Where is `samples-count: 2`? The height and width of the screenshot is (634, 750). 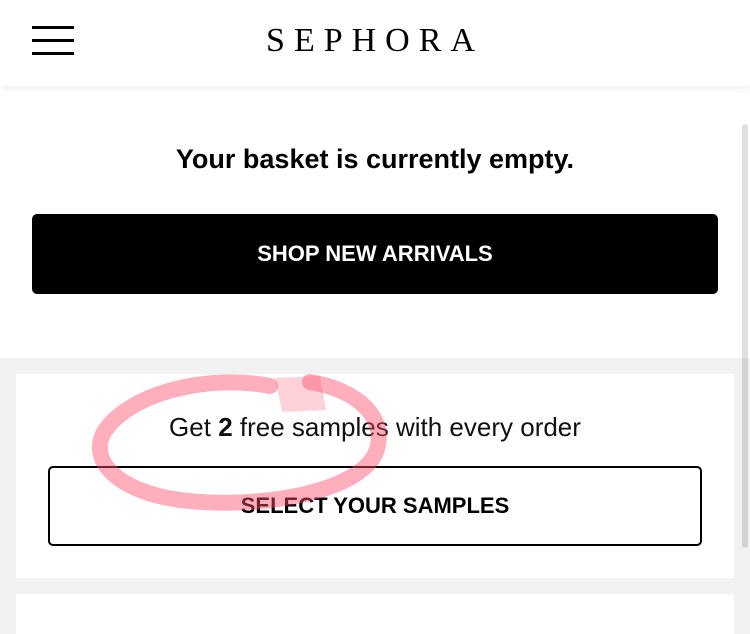 samples-count: 2 is located at coordinates (225, 427).